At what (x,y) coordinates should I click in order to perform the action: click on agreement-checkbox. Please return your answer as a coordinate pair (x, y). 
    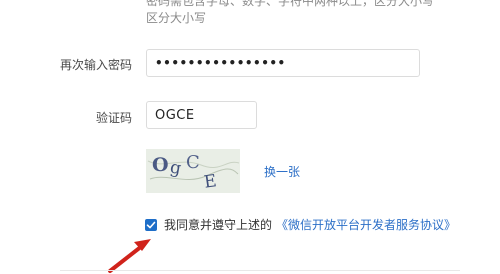
    Looking at the image, I should click on (151, 224).